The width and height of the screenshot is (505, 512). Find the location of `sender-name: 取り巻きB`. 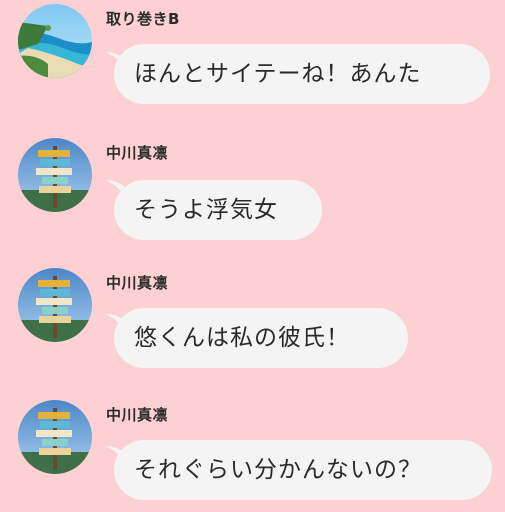

sender-name: 取り巻きB is located at coordinates (143, 19).